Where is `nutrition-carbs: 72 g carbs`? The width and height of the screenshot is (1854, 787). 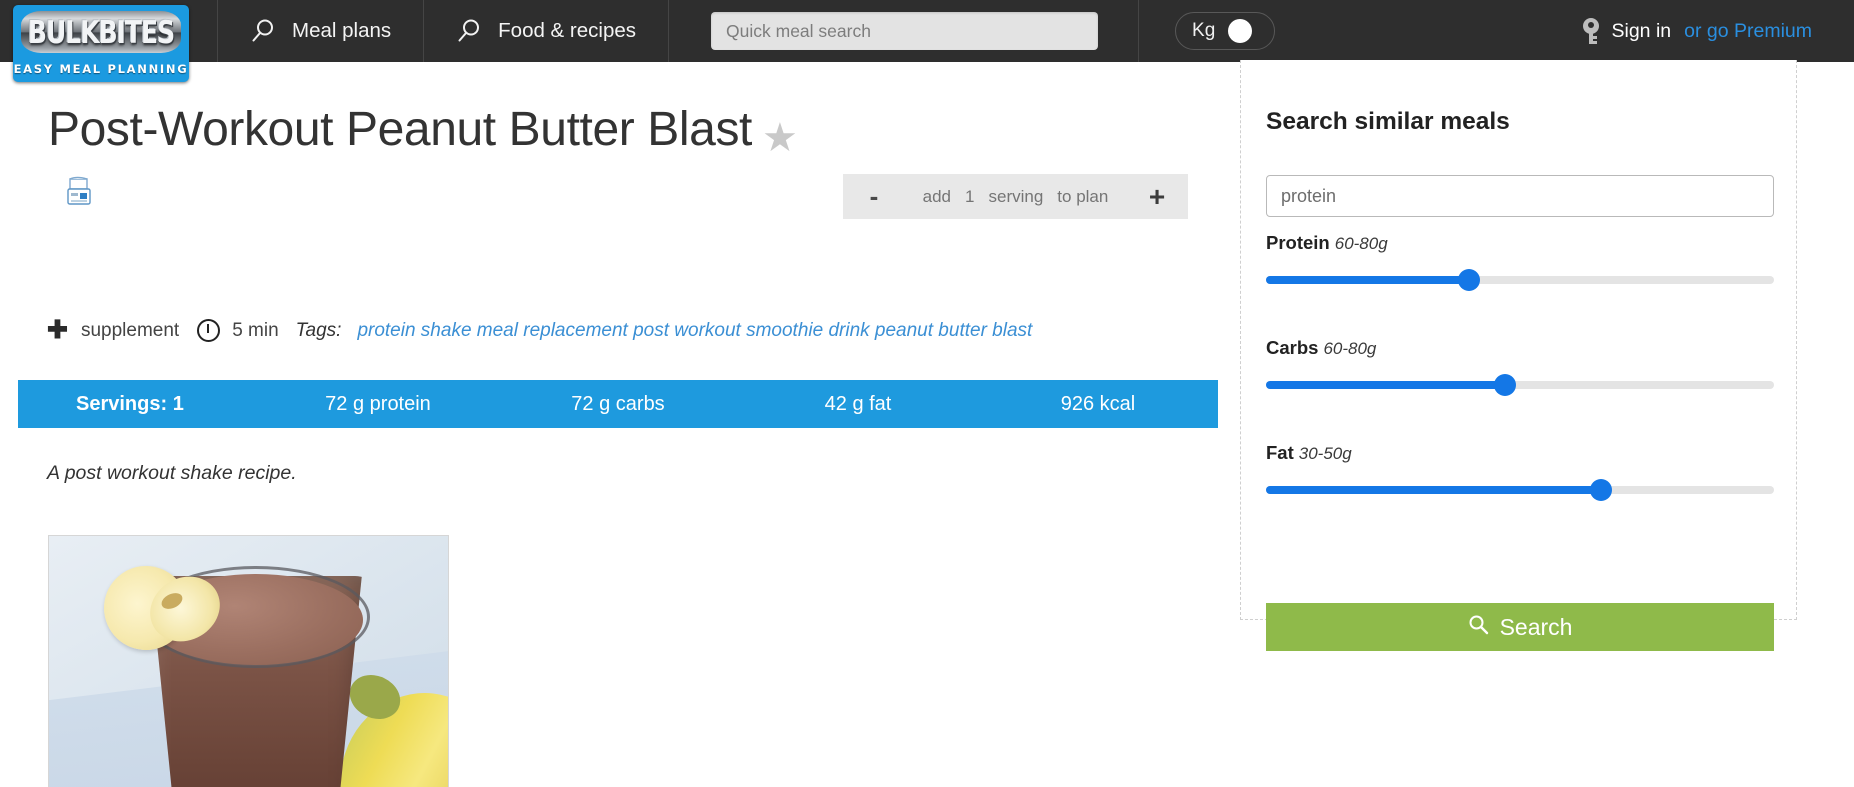
nutrition-carbs: 72 g carbs is located at coordinates (618, 403).